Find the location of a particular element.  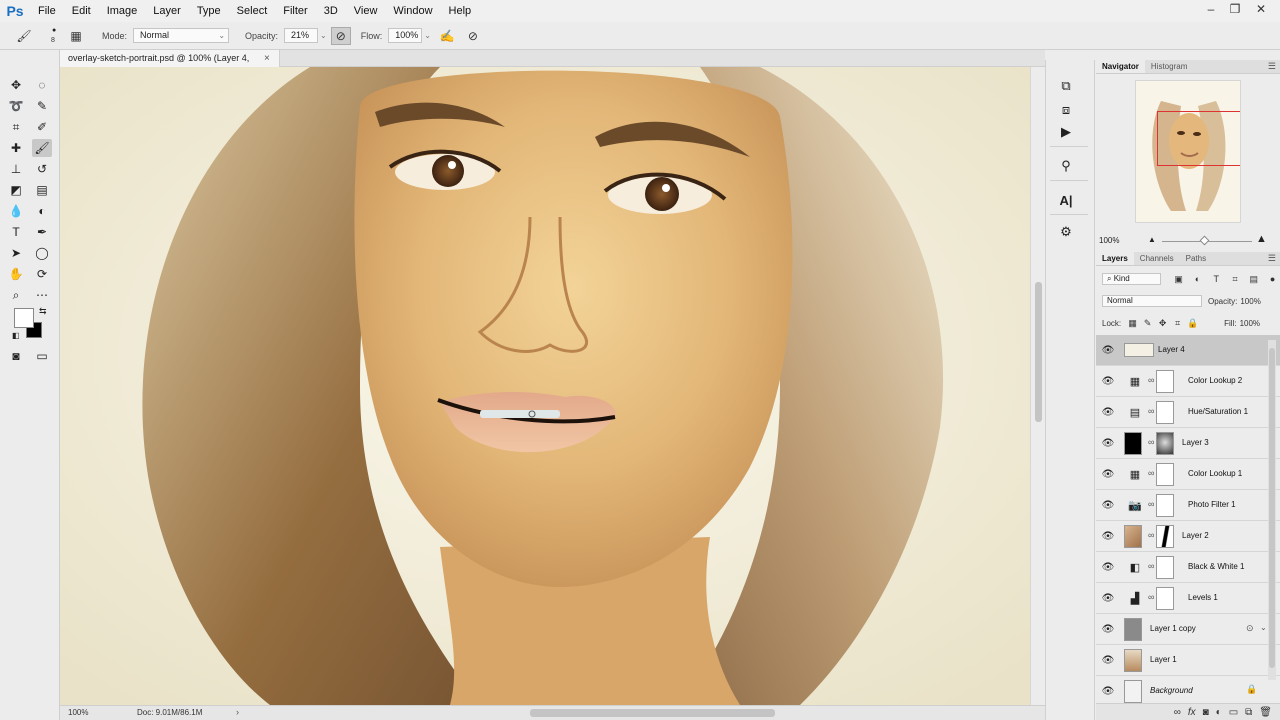

filter-adjustment-icon: ◐ is located at coordinates (1197, 279).